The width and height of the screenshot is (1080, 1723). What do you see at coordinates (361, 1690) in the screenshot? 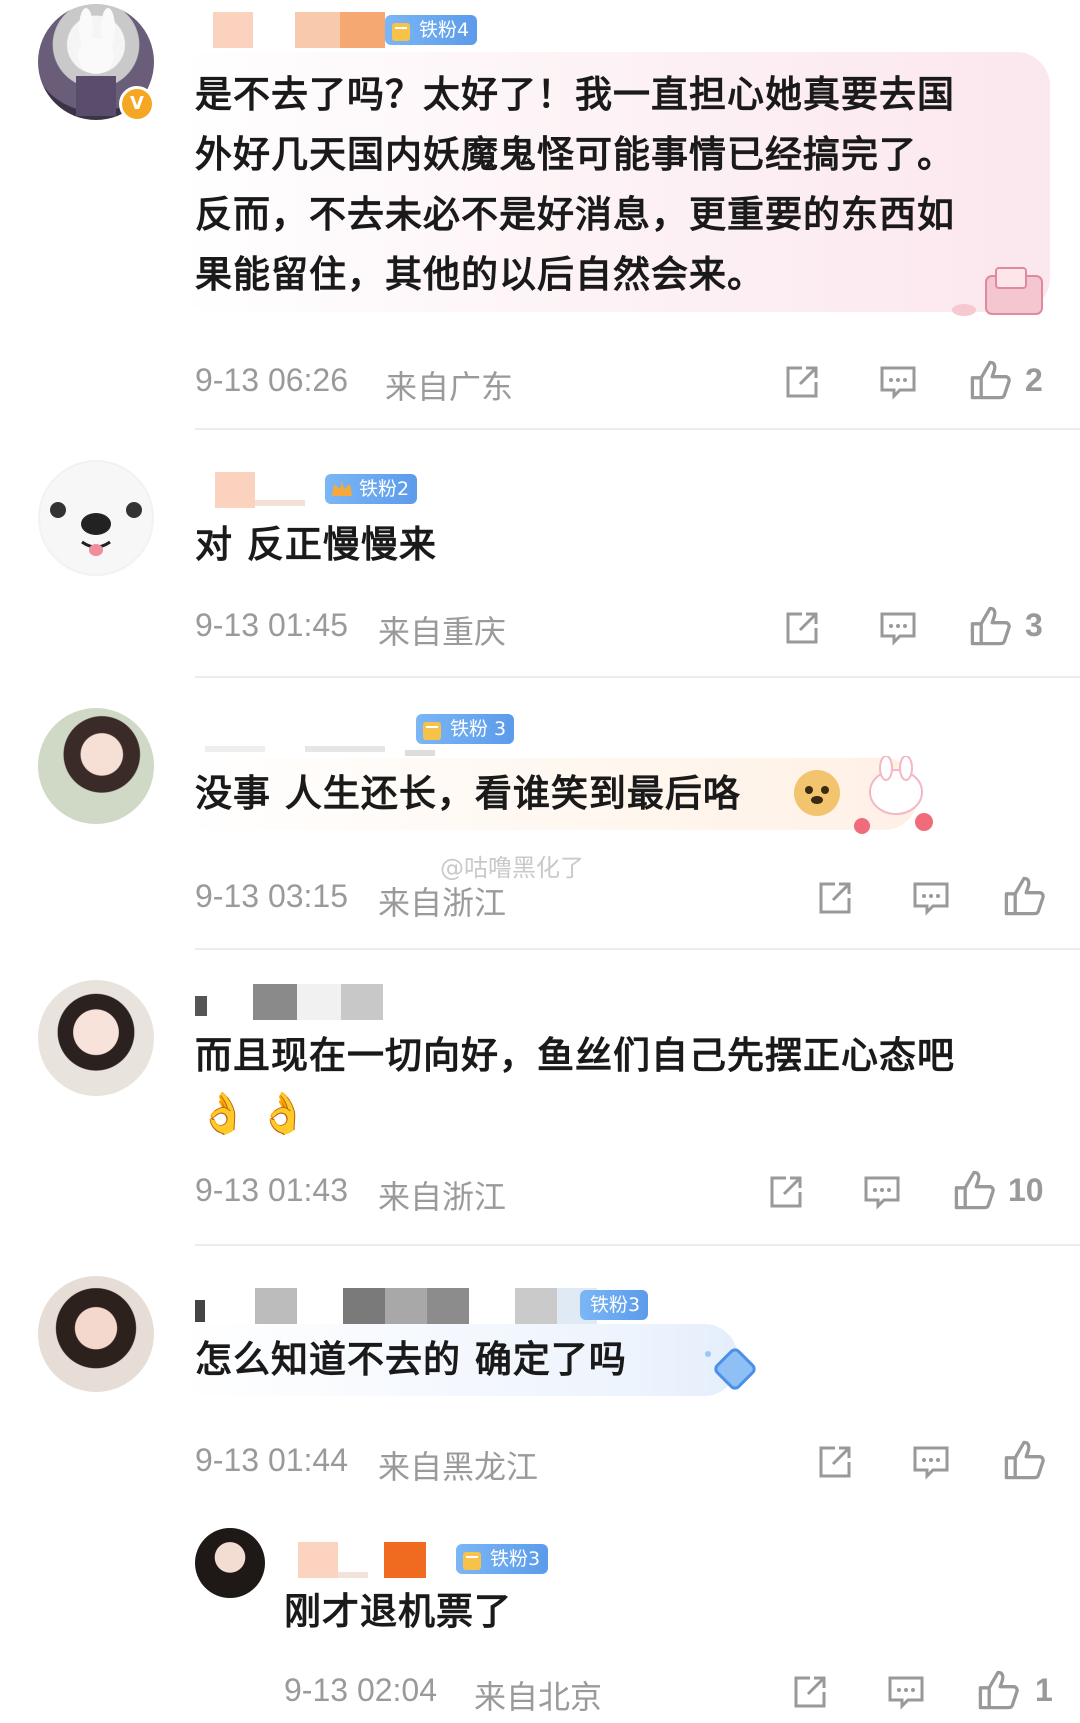
I see `comment-time: 9-13 02:04` at bounding box center [361, 1690].